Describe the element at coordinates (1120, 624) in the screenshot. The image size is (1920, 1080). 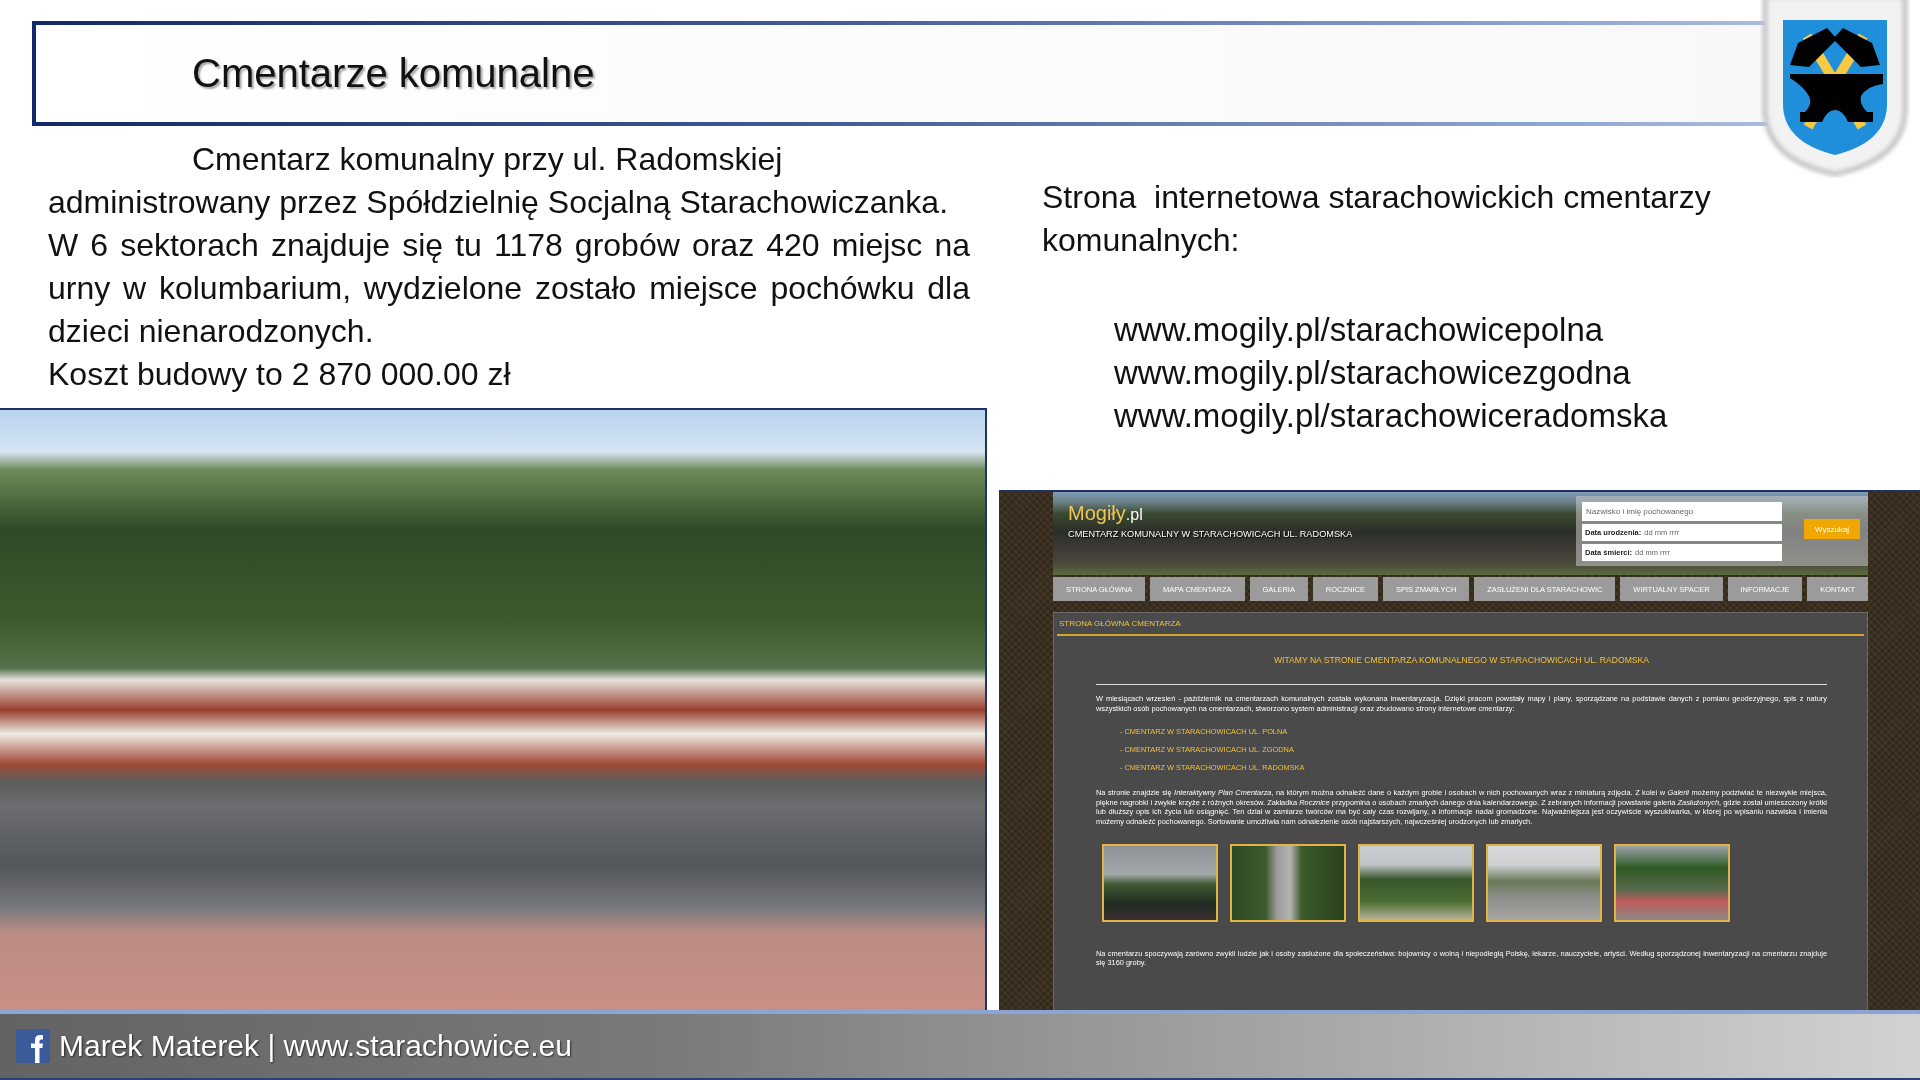
I see `section-title: STRONA GŁÓWNA CMENTARZA` at that location.